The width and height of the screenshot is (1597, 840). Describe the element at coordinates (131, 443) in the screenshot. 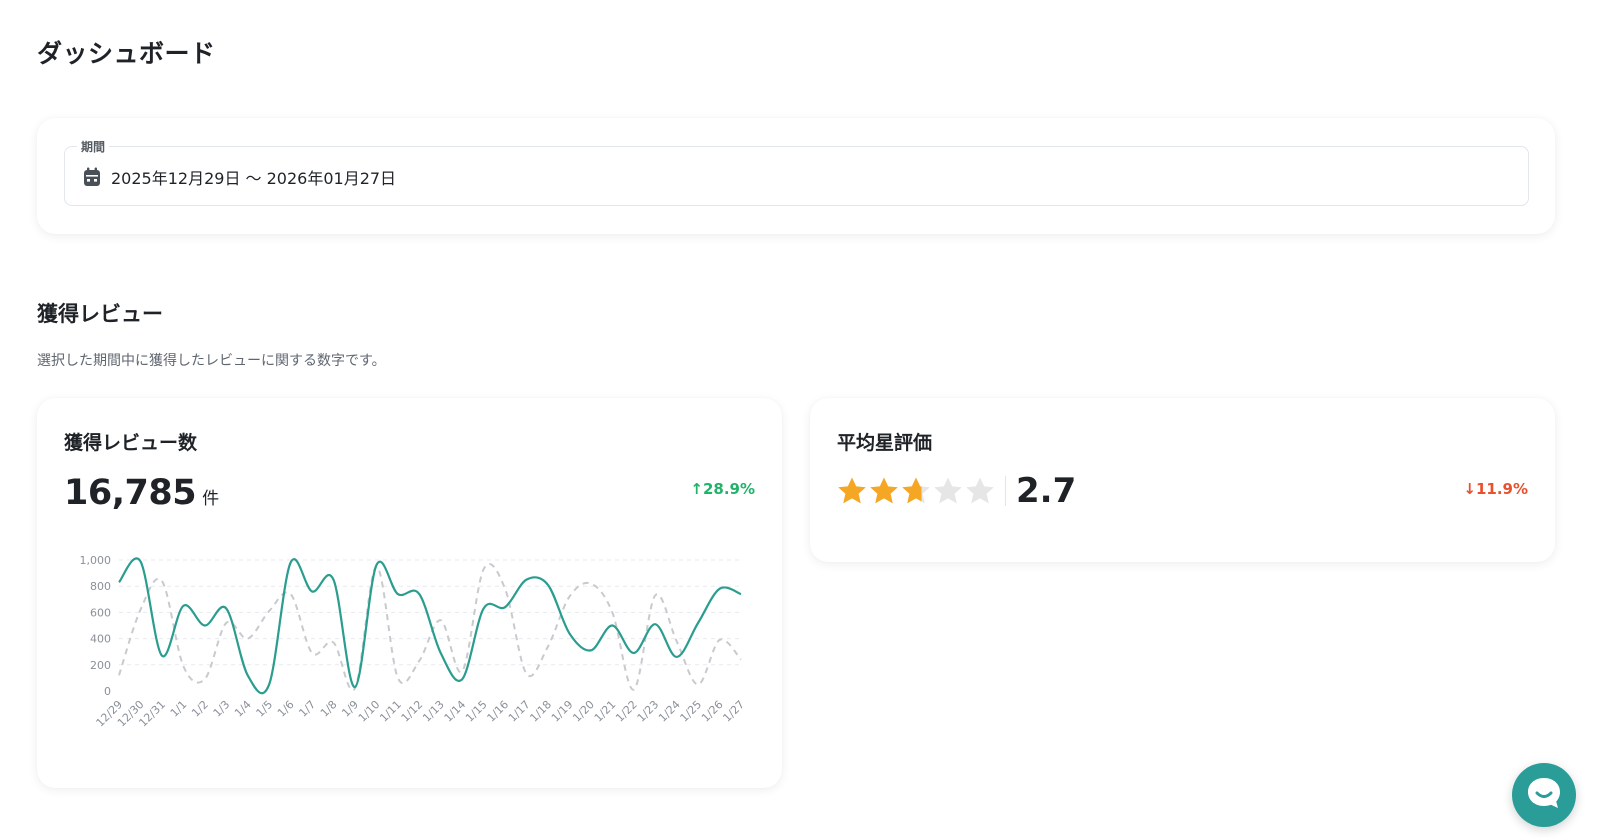

I see `review-count-title: 獲得レビュー数` at that location.